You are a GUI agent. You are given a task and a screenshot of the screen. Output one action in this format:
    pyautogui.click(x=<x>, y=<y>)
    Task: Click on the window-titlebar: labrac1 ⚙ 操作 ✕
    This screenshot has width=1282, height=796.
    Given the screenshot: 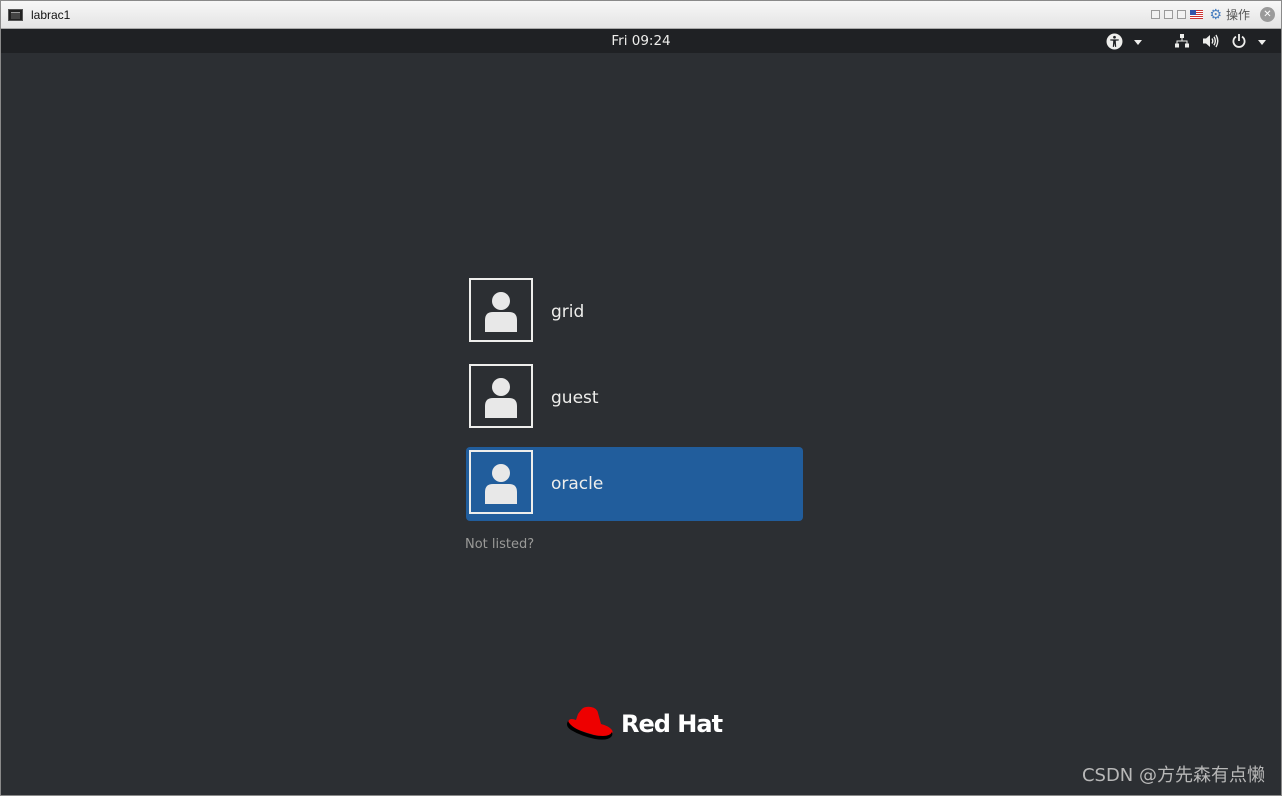 What is the action you would take?
    pyautogui.click(x=641, y=15)
    